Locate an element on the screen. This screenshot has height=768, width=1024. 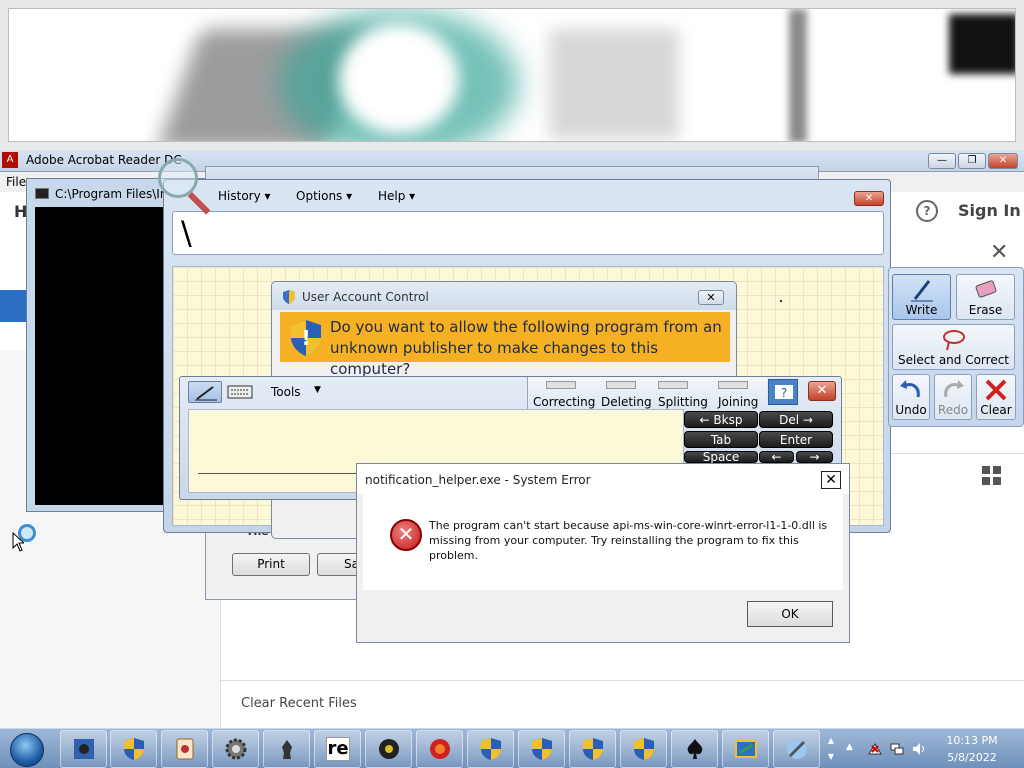
minimize-button: — is located at coordinates (942, 161).